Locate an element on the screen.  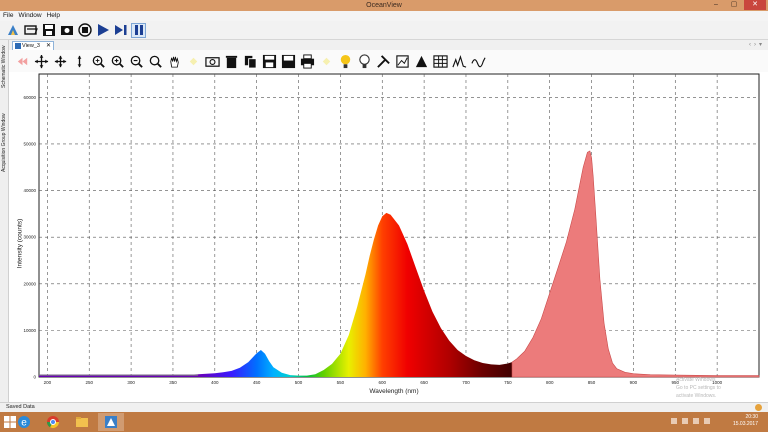
hand-icon is located at coordinates (174, 61).